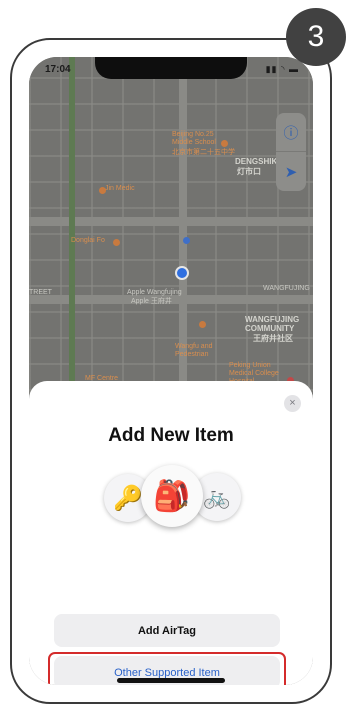  I want to click on location-arrow-icon: ➤, so click(291, 172).